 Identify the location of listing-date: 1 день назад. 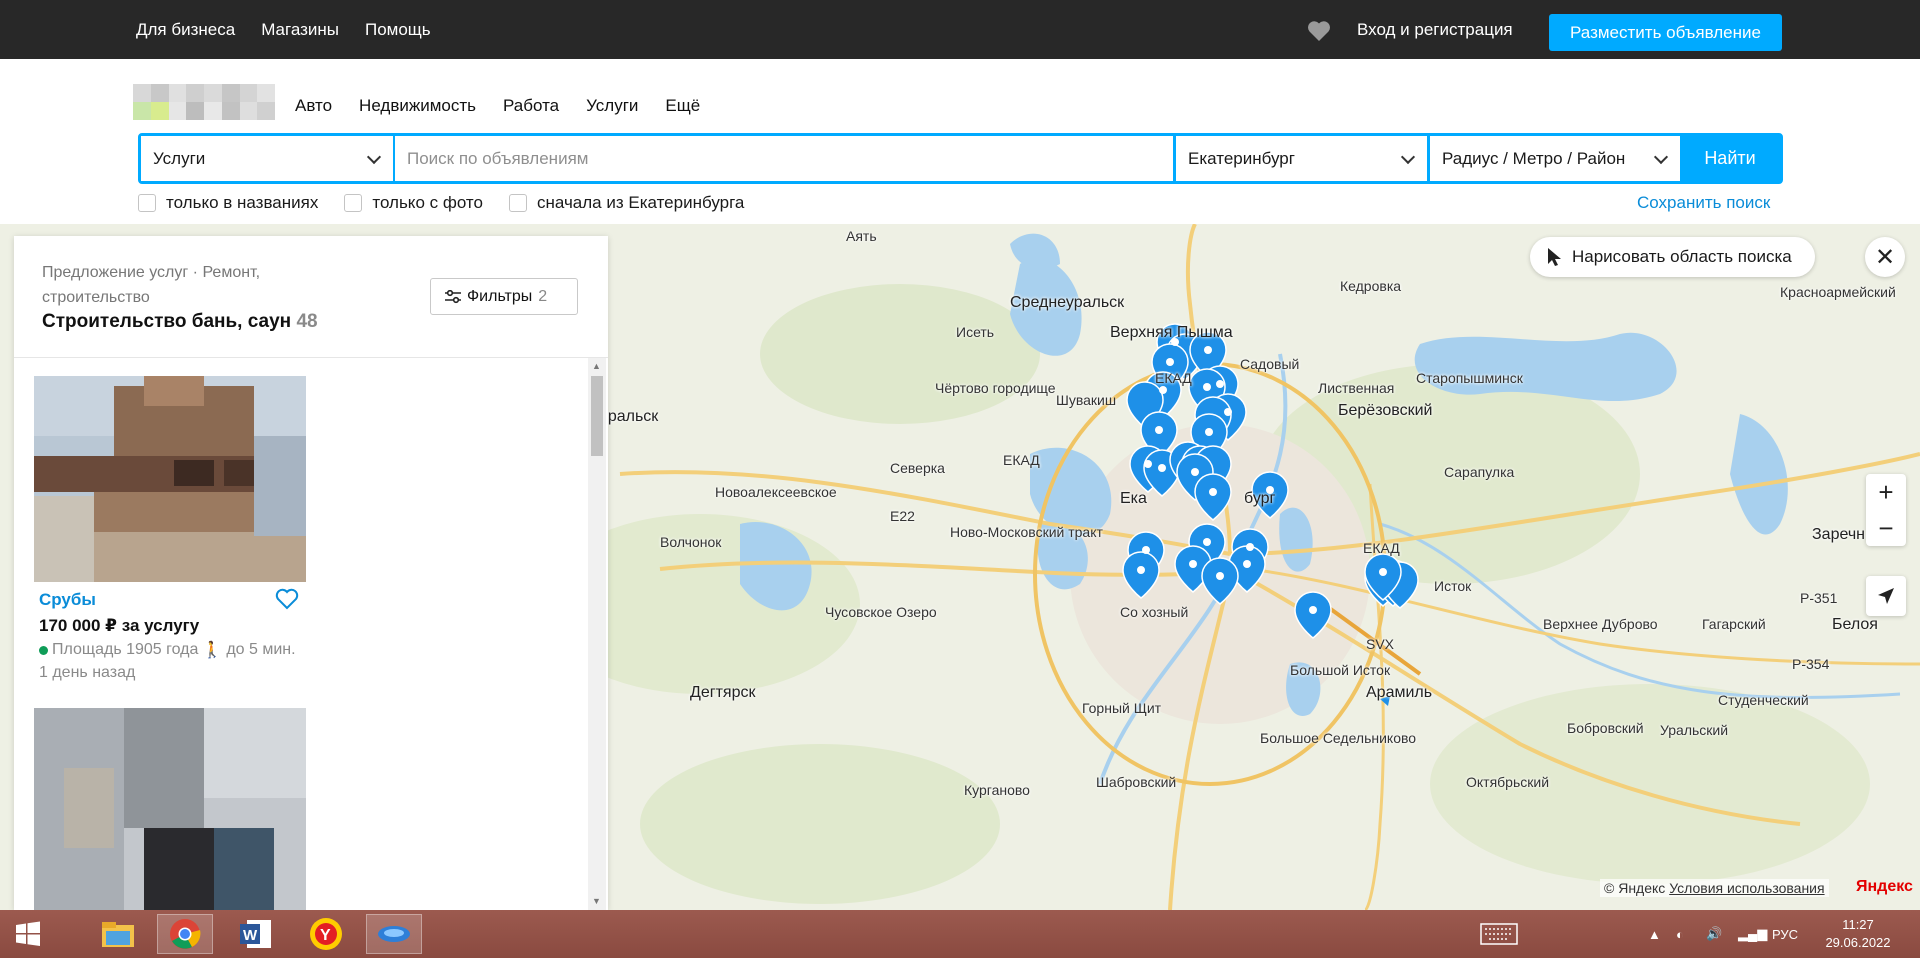
(87, 672).